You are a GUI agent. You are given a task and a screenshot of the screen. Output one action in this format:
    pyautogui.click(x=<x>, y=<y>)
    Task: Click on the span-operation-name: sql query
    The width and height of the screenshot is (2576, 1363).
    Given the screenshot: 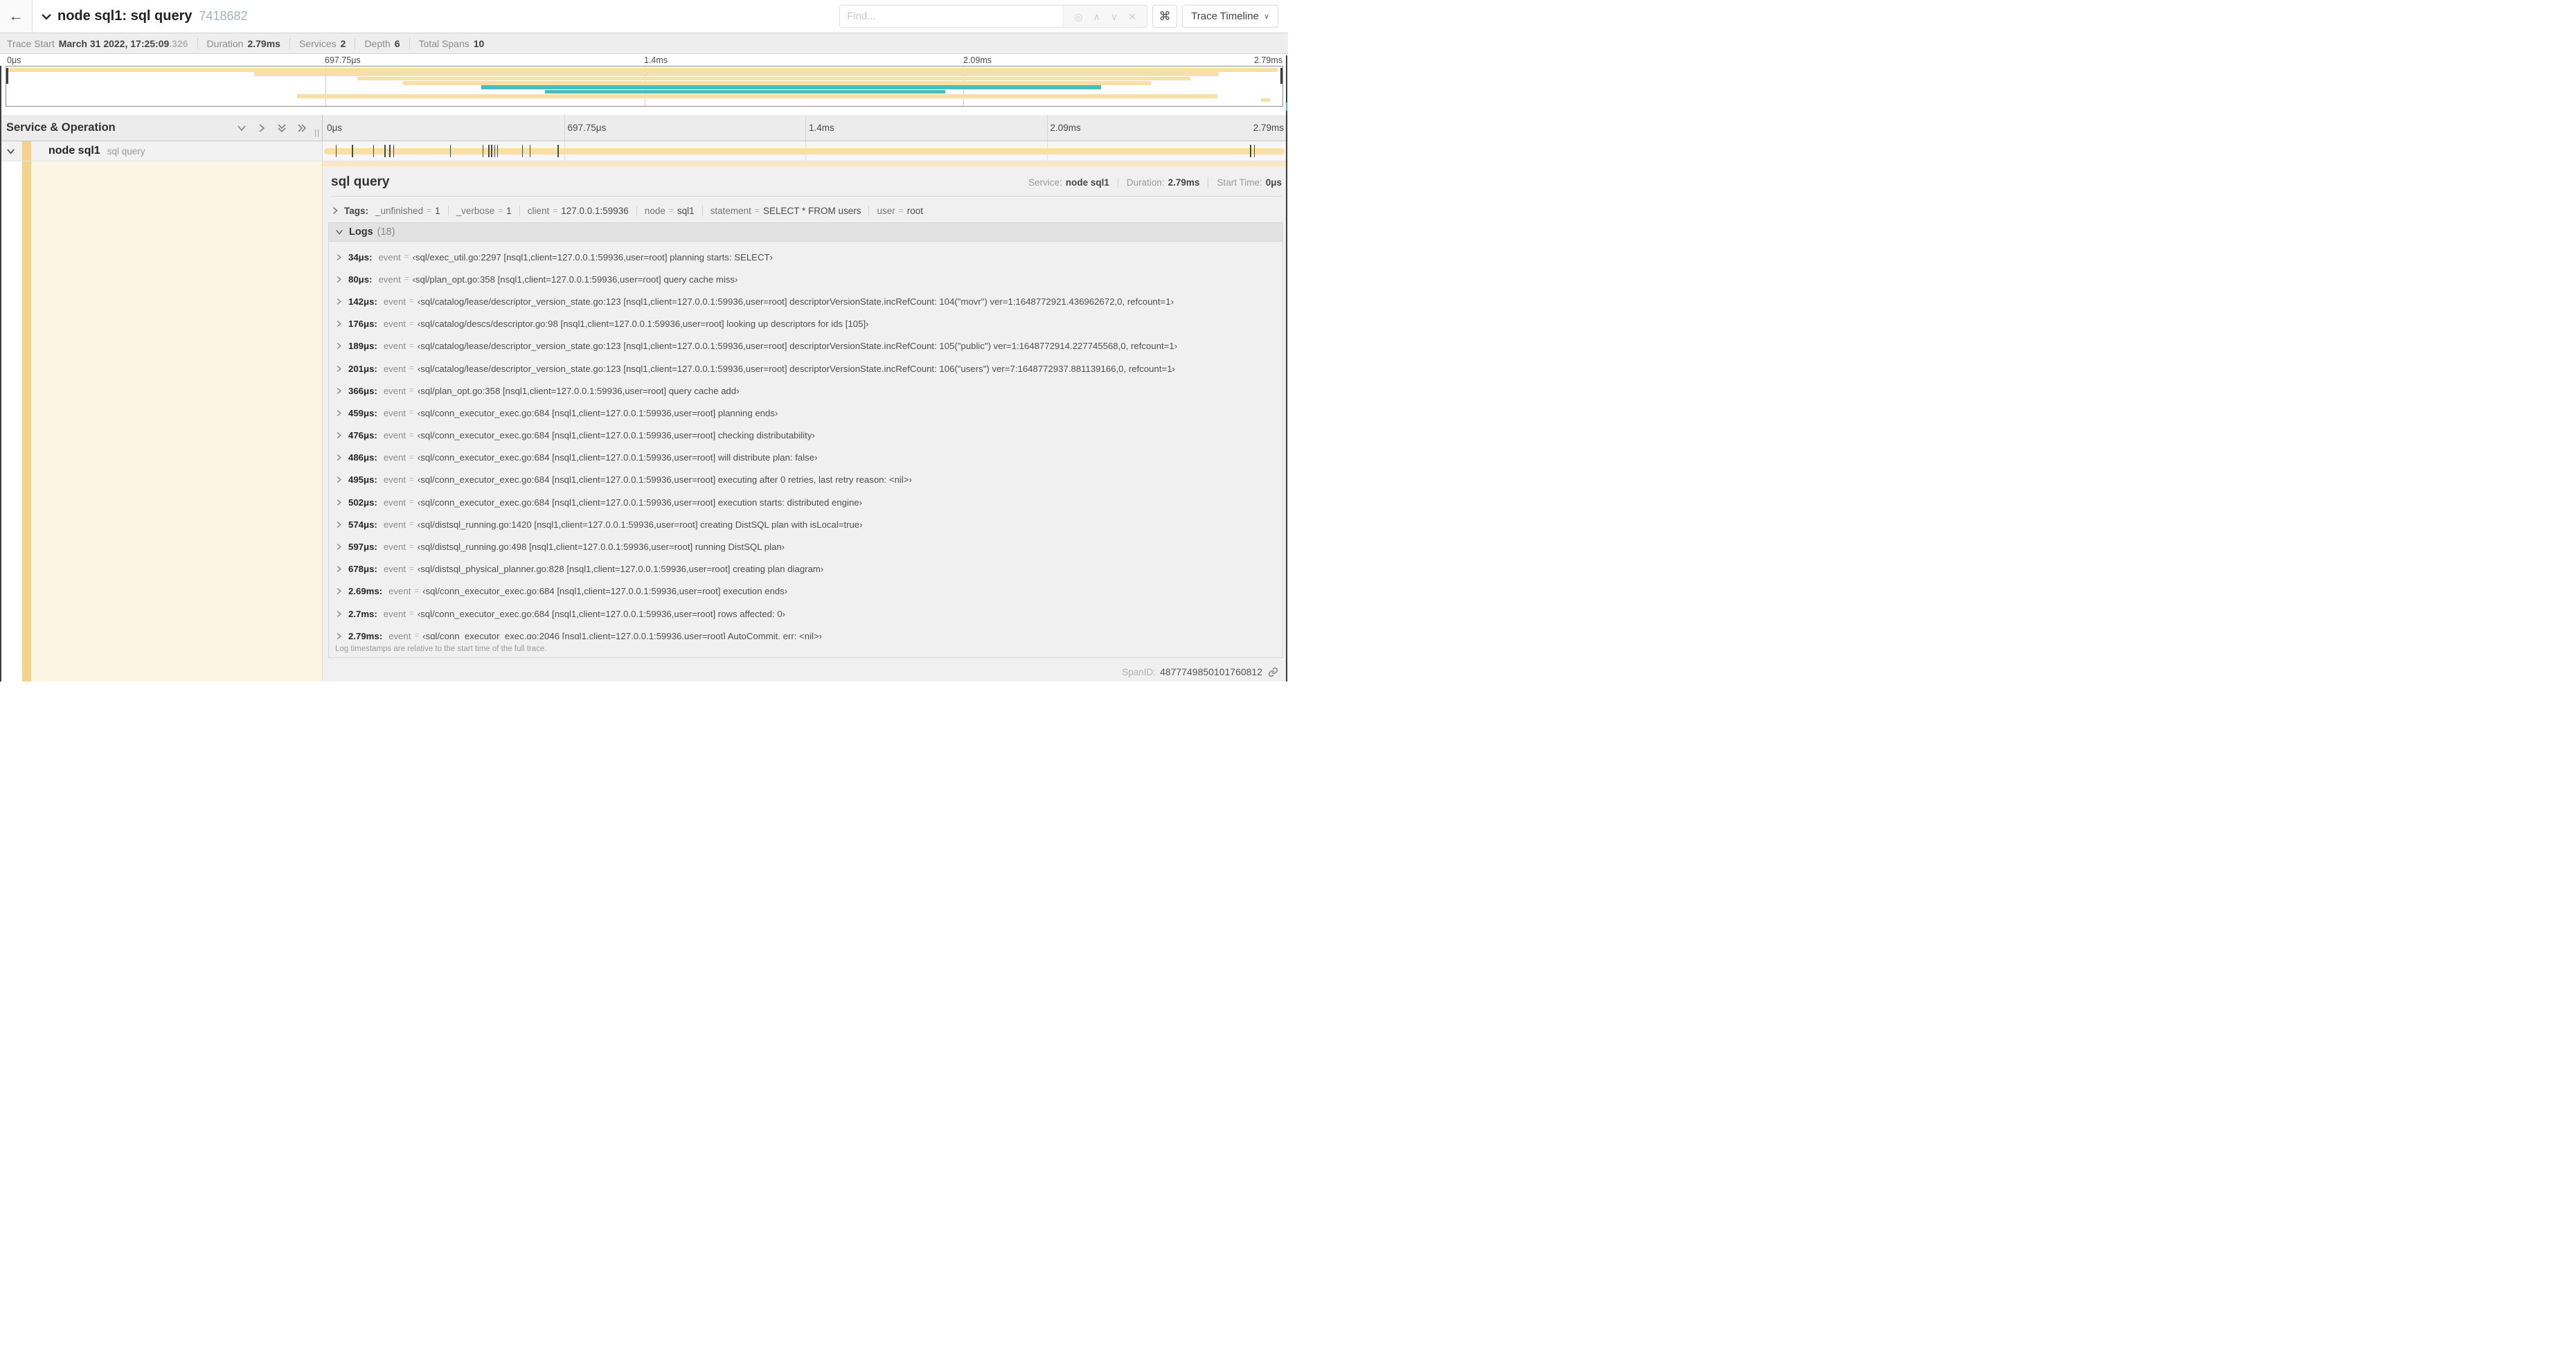 What is the action you would take?
    pyautogui.click(x=126, y=152)
    